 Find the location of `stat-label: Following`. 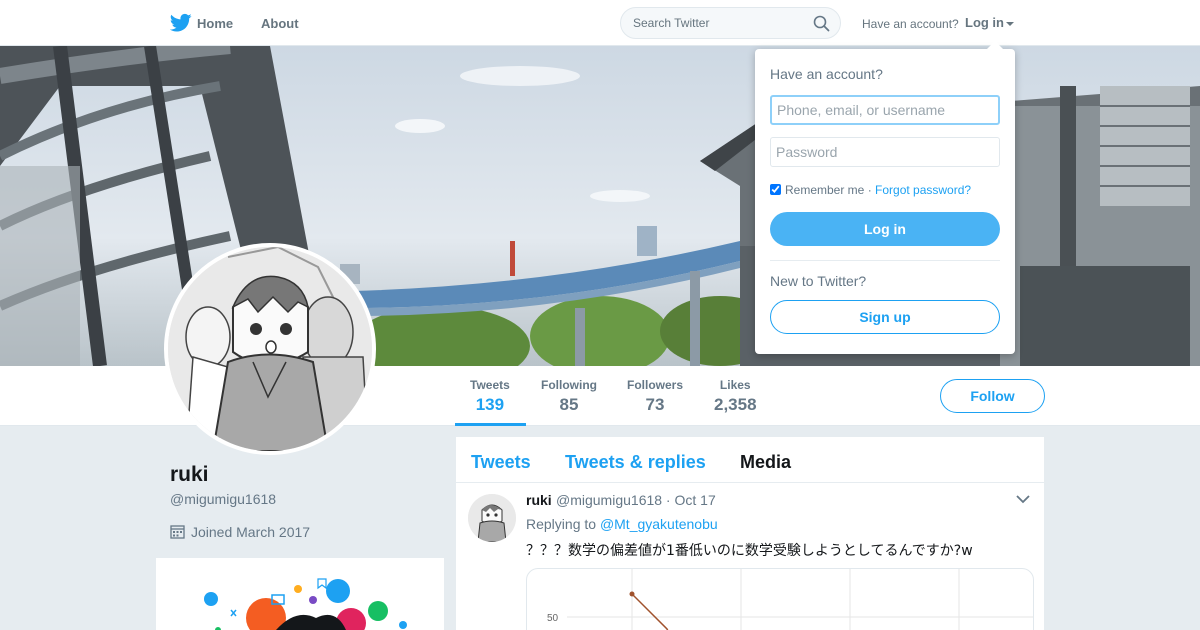

stat-label: Following is located at coordinates (569, 385).